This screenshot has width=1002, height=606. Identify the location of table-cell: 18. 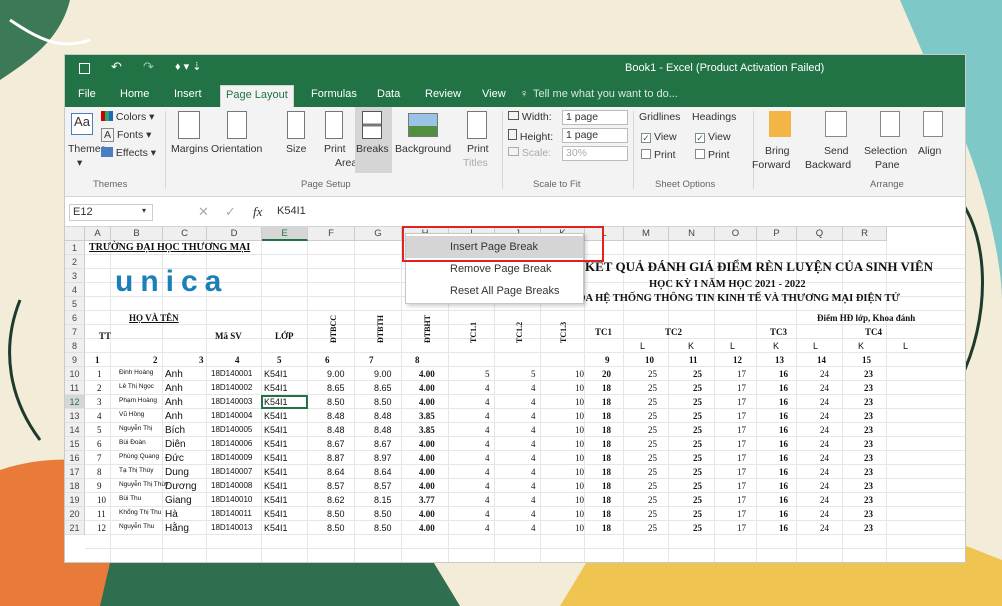
(606, 430).